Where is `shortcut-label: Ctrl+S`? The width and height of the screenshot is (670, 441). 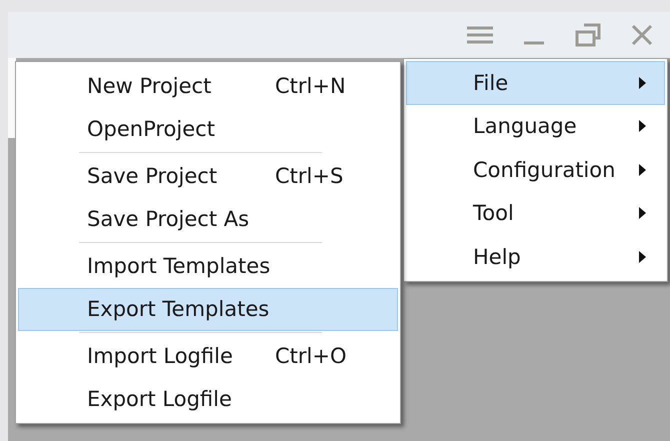 shortcut-label: Ctrl+S is located at coordinates (309, 176).